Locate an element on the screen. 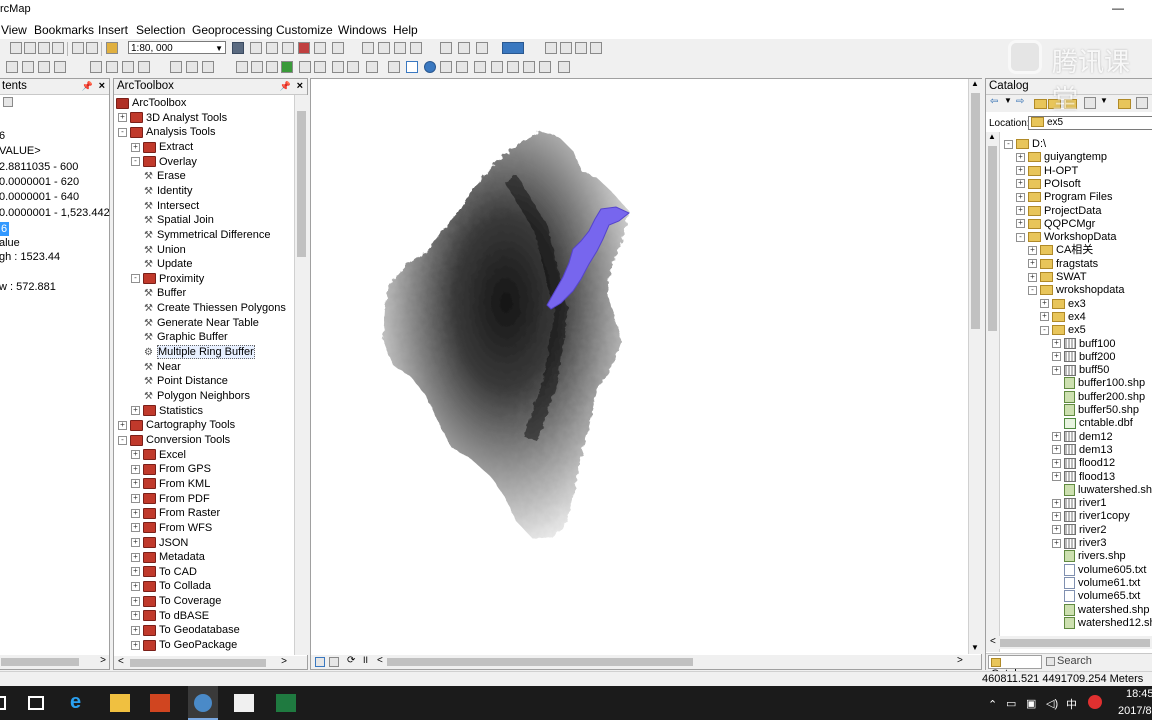 This screenshot has width=1152, height=720. catalog-item-river3: + river3 is located at coordinates (1079, 543).